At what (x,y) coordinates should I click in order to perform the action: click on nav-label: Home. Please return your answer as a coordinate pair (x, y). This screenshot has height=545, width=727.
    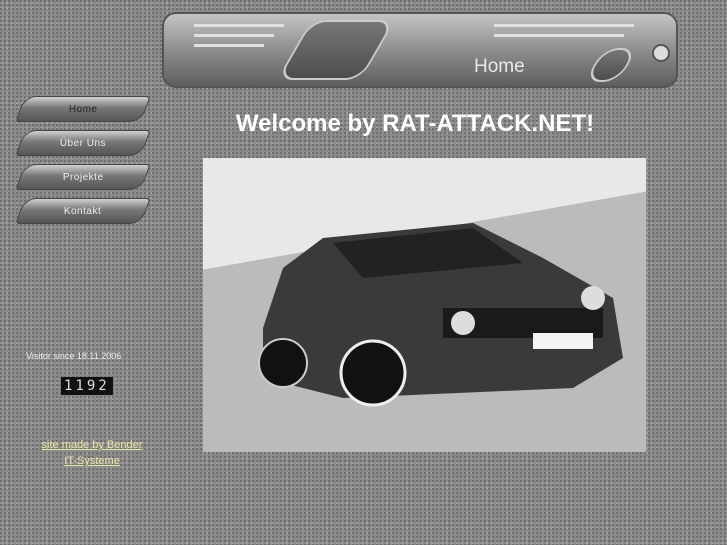
    Looking at the image, I should click on (83, 109).